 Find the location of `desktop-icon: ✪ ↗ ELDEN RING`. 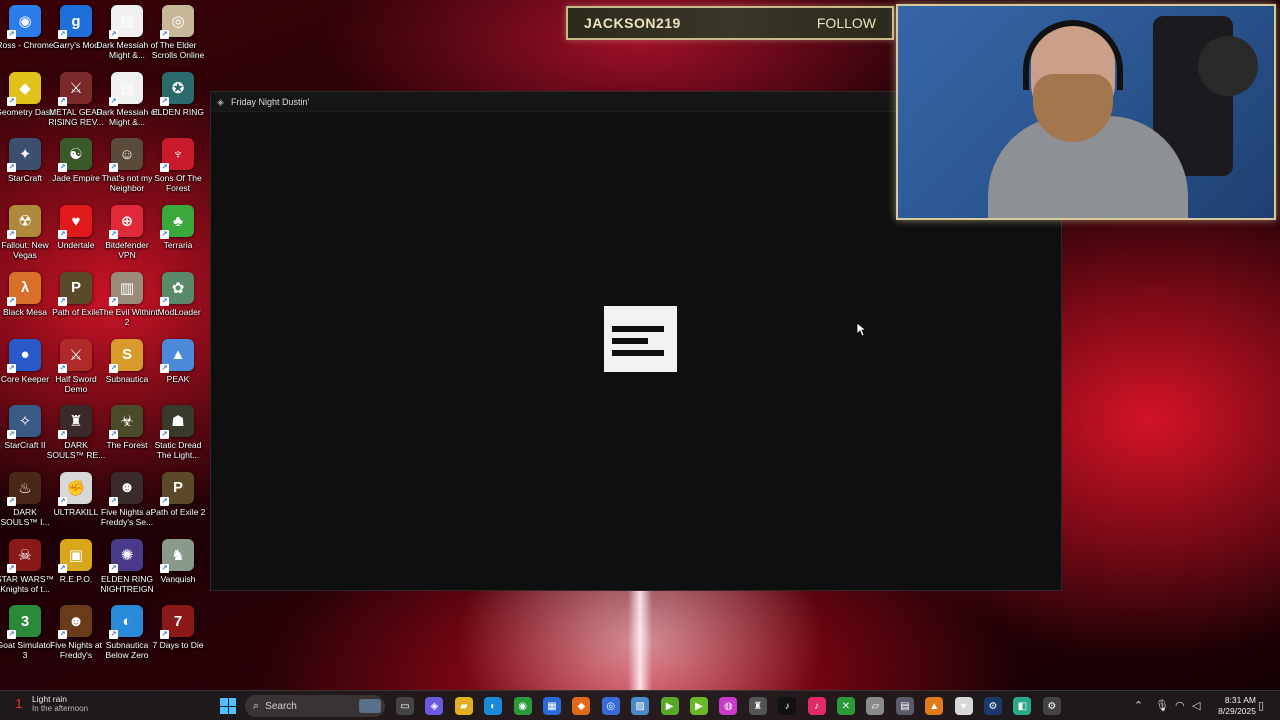

desktop-icon: ✪ ↗ ELDEN RING is located at coordinates (178, 102).